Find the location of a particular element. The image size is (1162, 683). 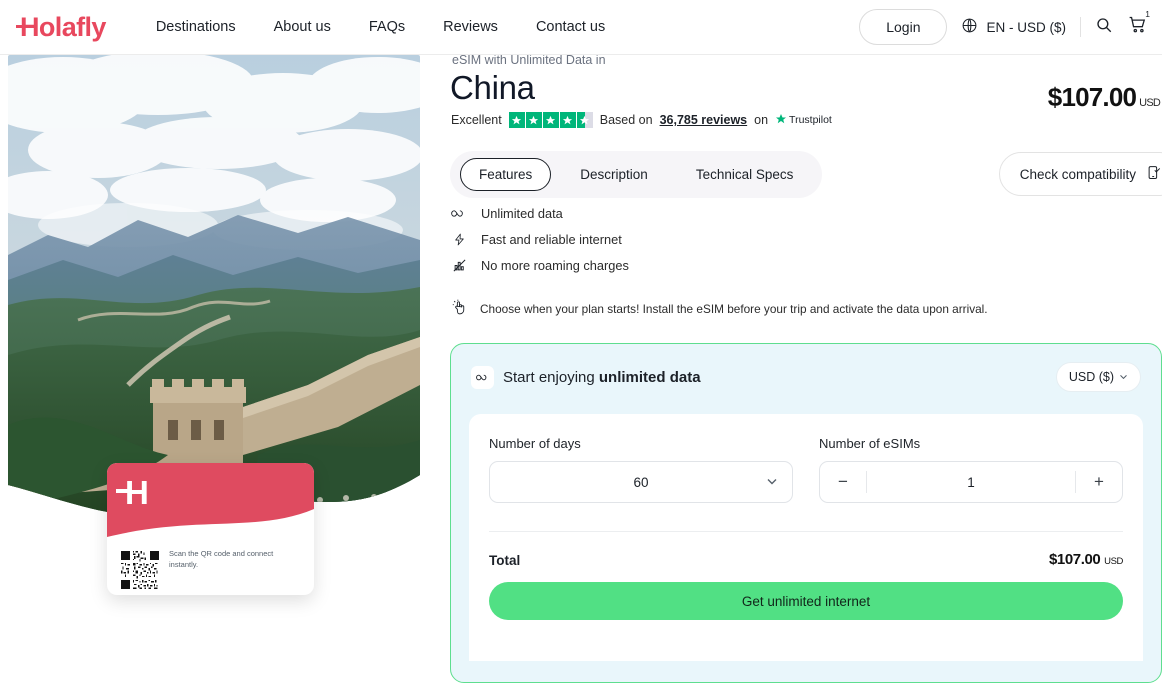

total-price: $107.00 USD is located at coordinates (1086, 559).